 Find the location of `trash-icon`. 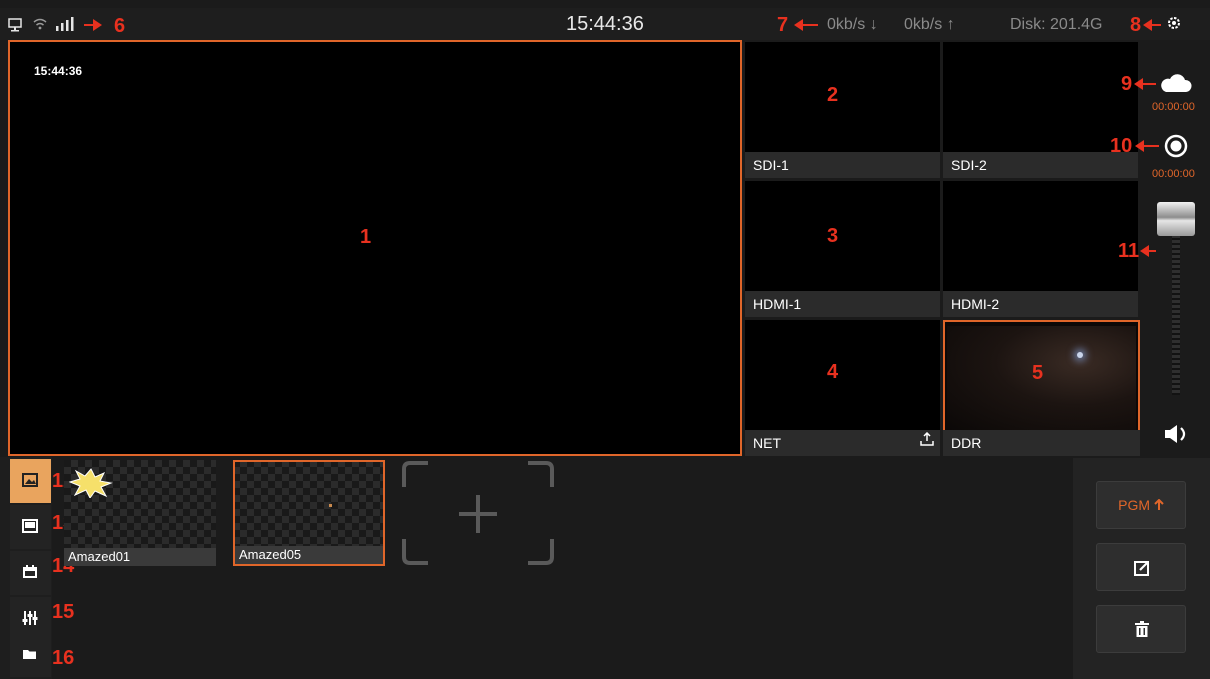

trash-icon is located at coordinates (1142, 629).